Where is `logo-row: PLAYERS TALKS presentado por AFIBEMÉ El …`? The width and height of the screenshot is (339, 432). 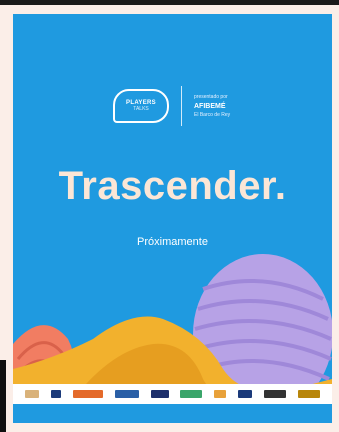
logo-row: PLAYERS TALKS presentado por AFIBEMÉ El … is located at coordinates (193, 106).